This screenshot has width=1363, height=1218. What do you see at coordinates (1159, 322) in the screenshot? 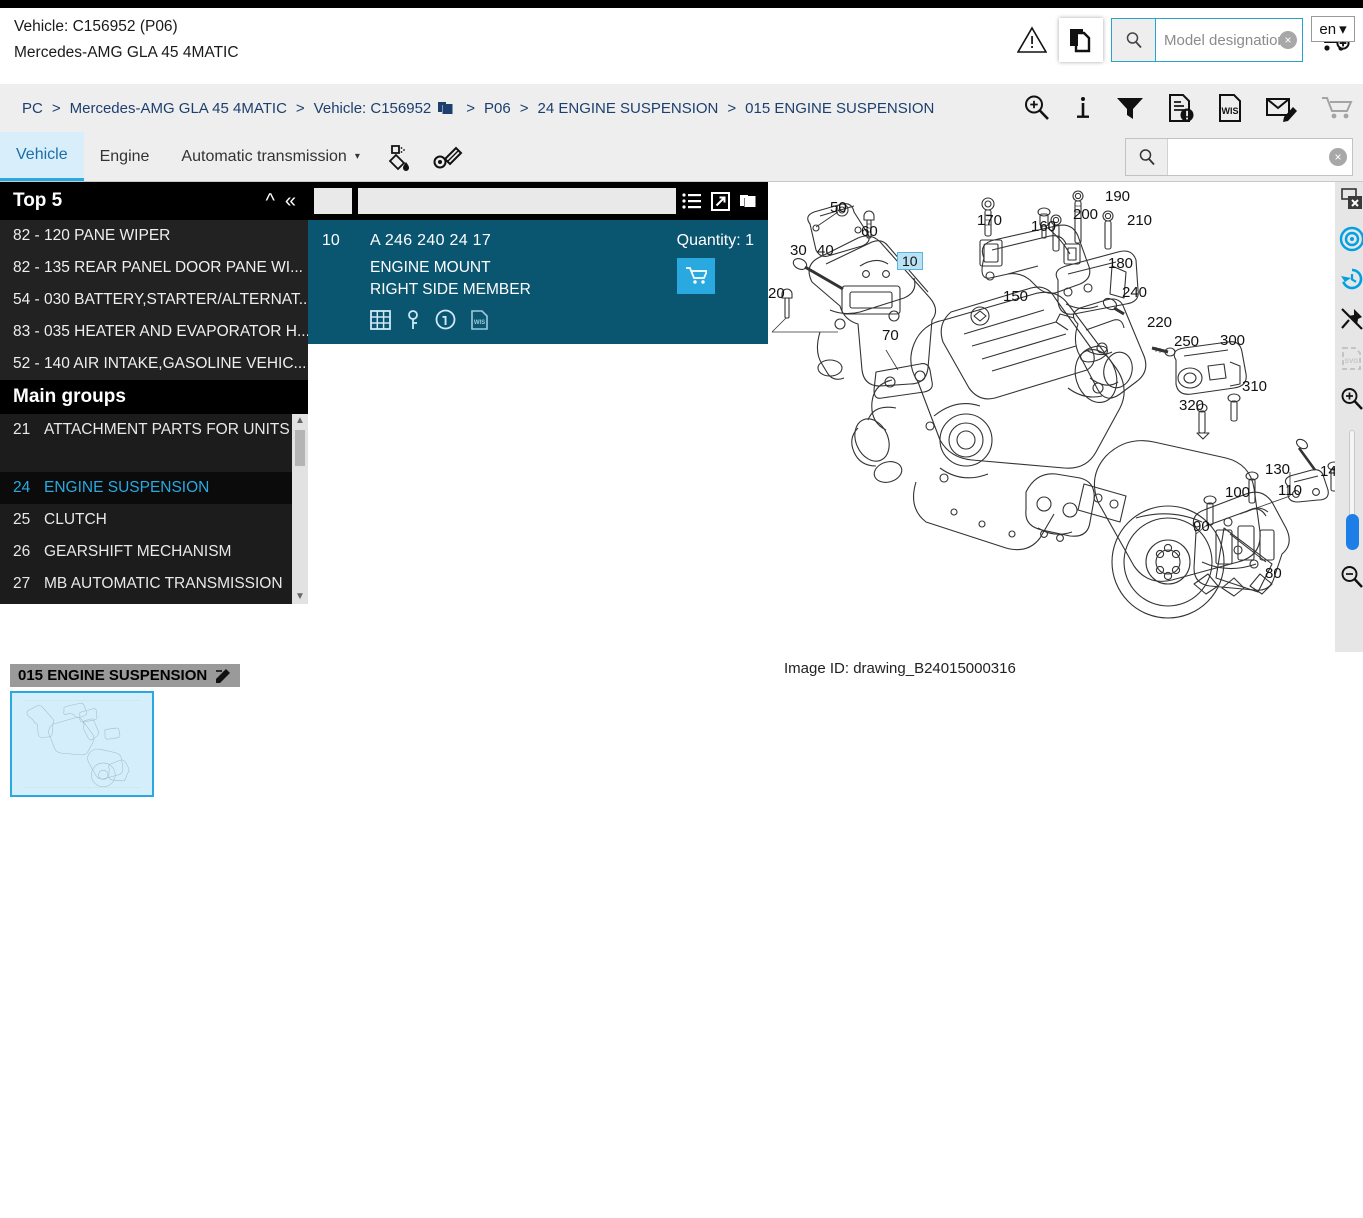
I see `drawing-callout-220: 220` at bounding box center [1159, 322].